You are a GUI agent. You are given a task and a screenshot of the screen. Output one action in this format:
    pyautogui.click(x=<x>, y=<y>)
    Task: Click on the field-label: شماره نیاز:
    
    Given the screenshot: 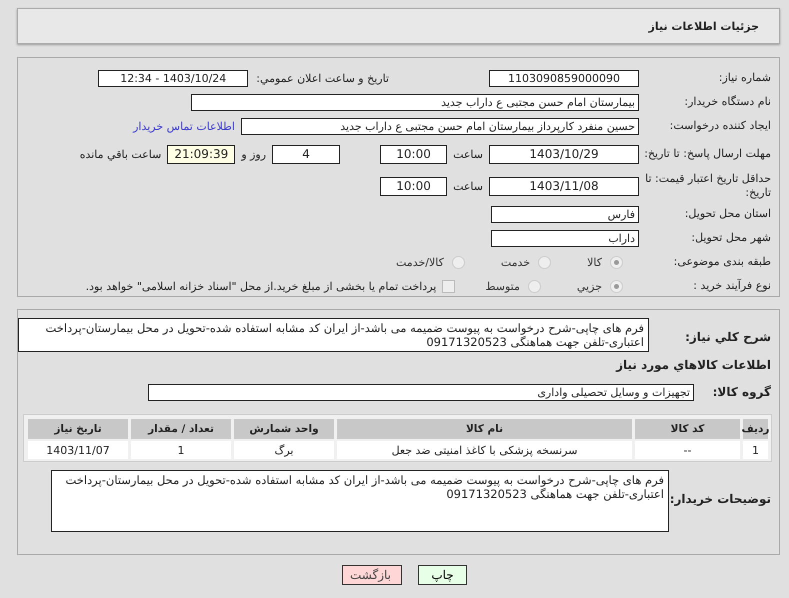 What is the action you would take?
    pyautogui.click(x=745, y=78)
    